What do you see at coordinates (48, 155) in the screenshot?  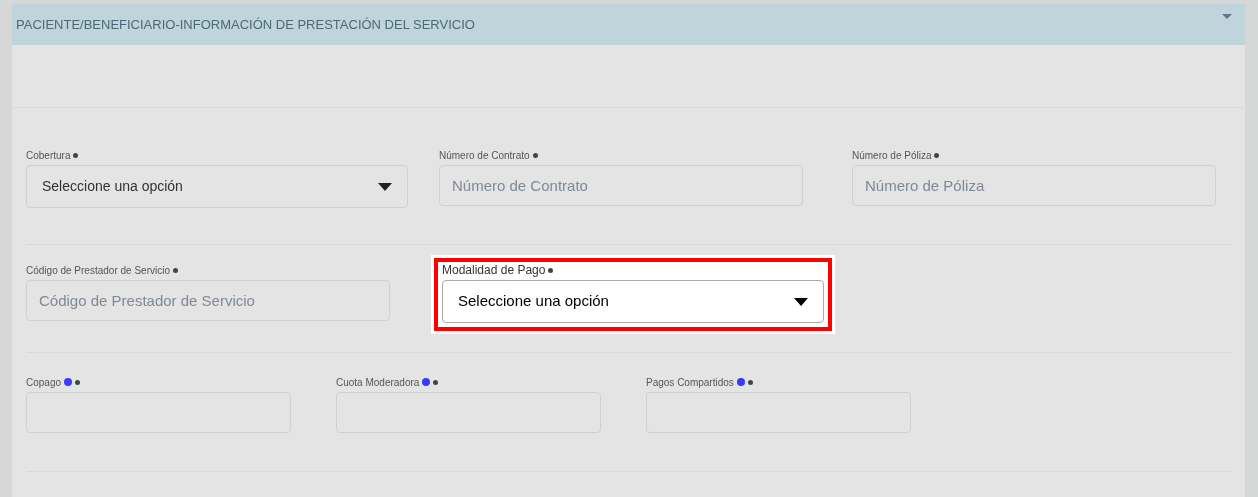 I see `field-label: Cobertura` at bounding box center [48, 155].